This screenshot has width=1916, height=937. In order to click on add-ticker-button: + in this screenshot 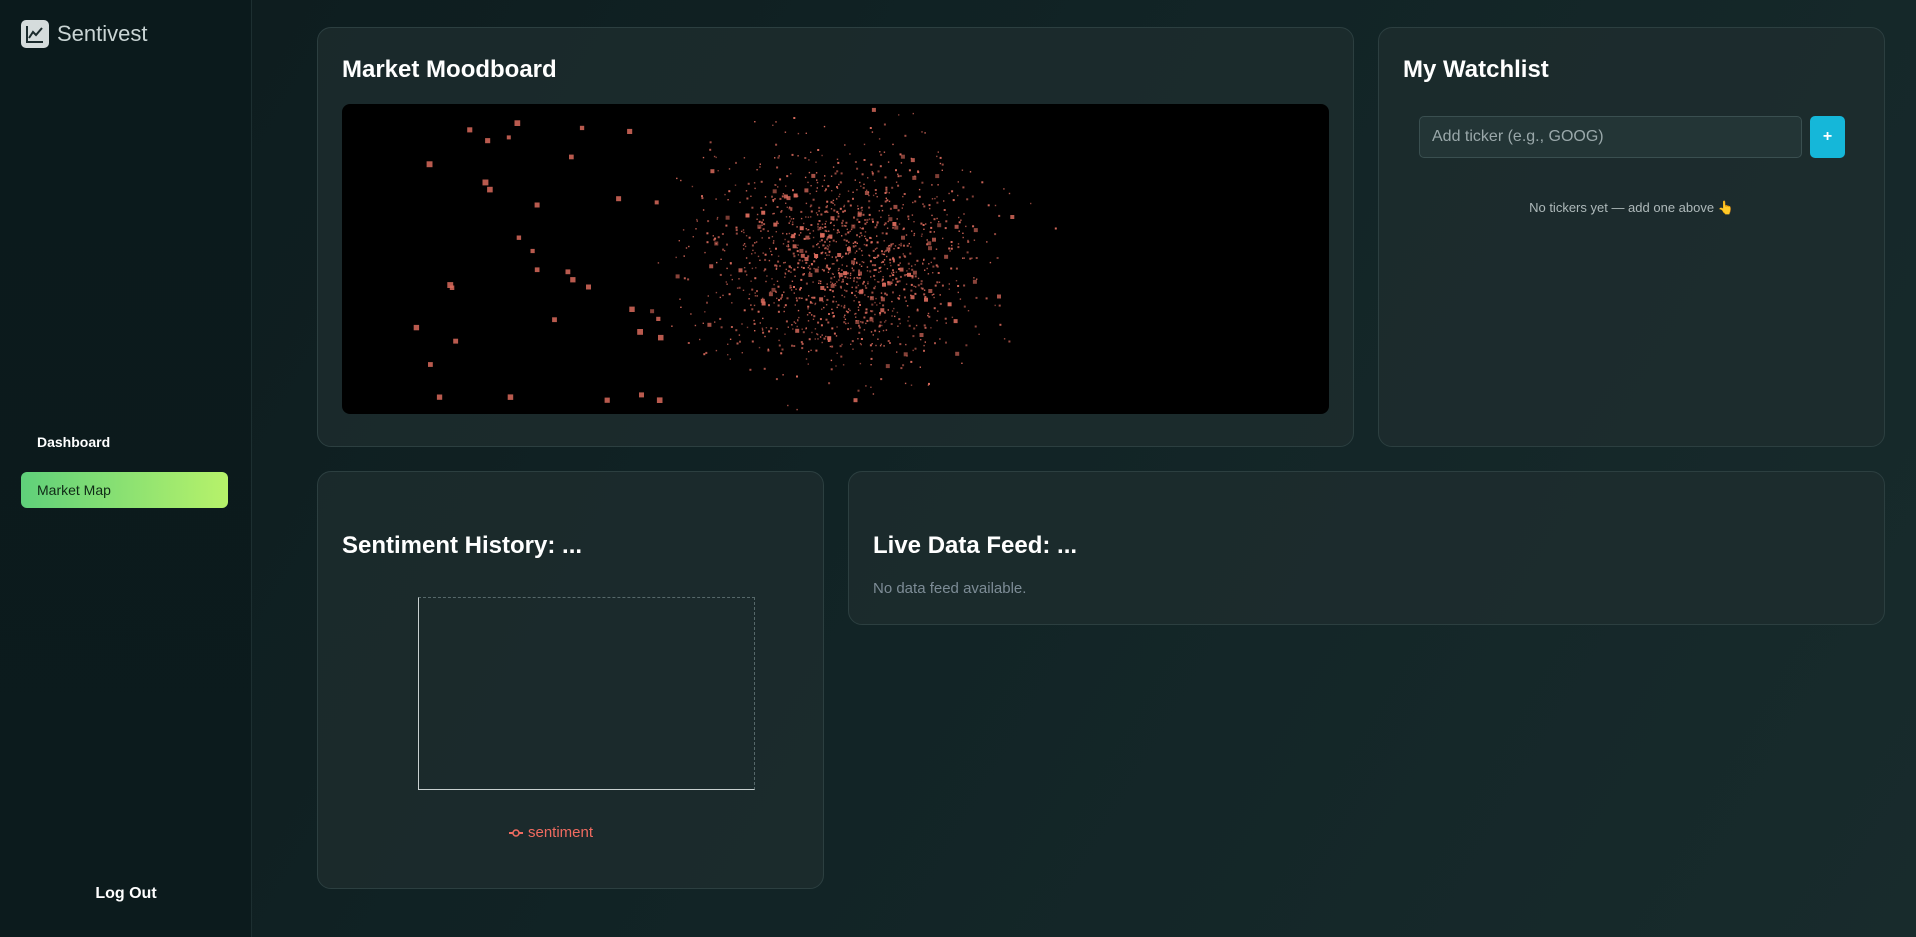, I will do `click(1827, 137)`.